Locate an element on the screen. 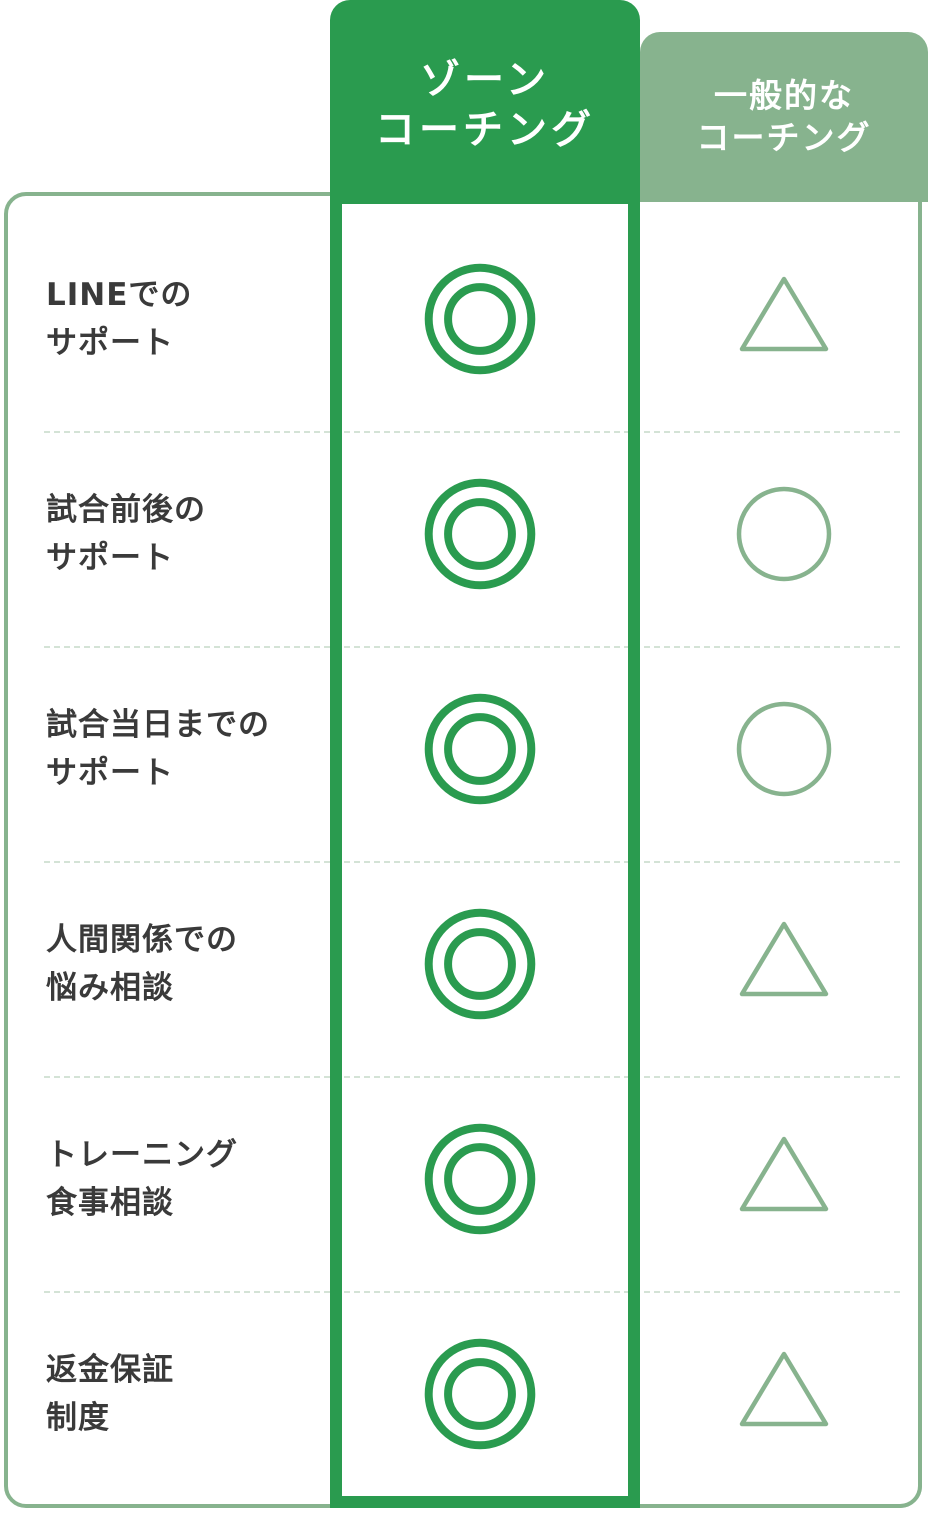 This screenshot has height=1513, width=928. row-label: トレーニング 食事相談 is located at coordinates (186, 1179).